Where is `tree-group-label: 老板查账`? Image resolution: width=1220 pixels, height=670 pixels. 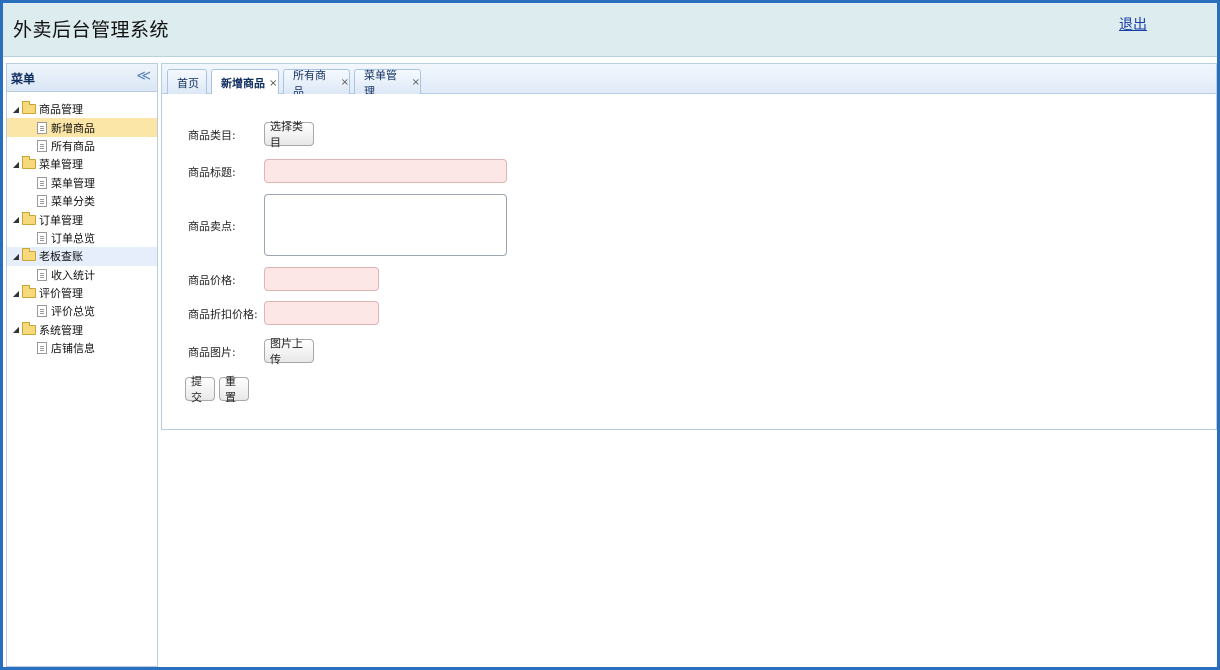 tree-group-label: 老板查账 is located at coordinates (61, 257).